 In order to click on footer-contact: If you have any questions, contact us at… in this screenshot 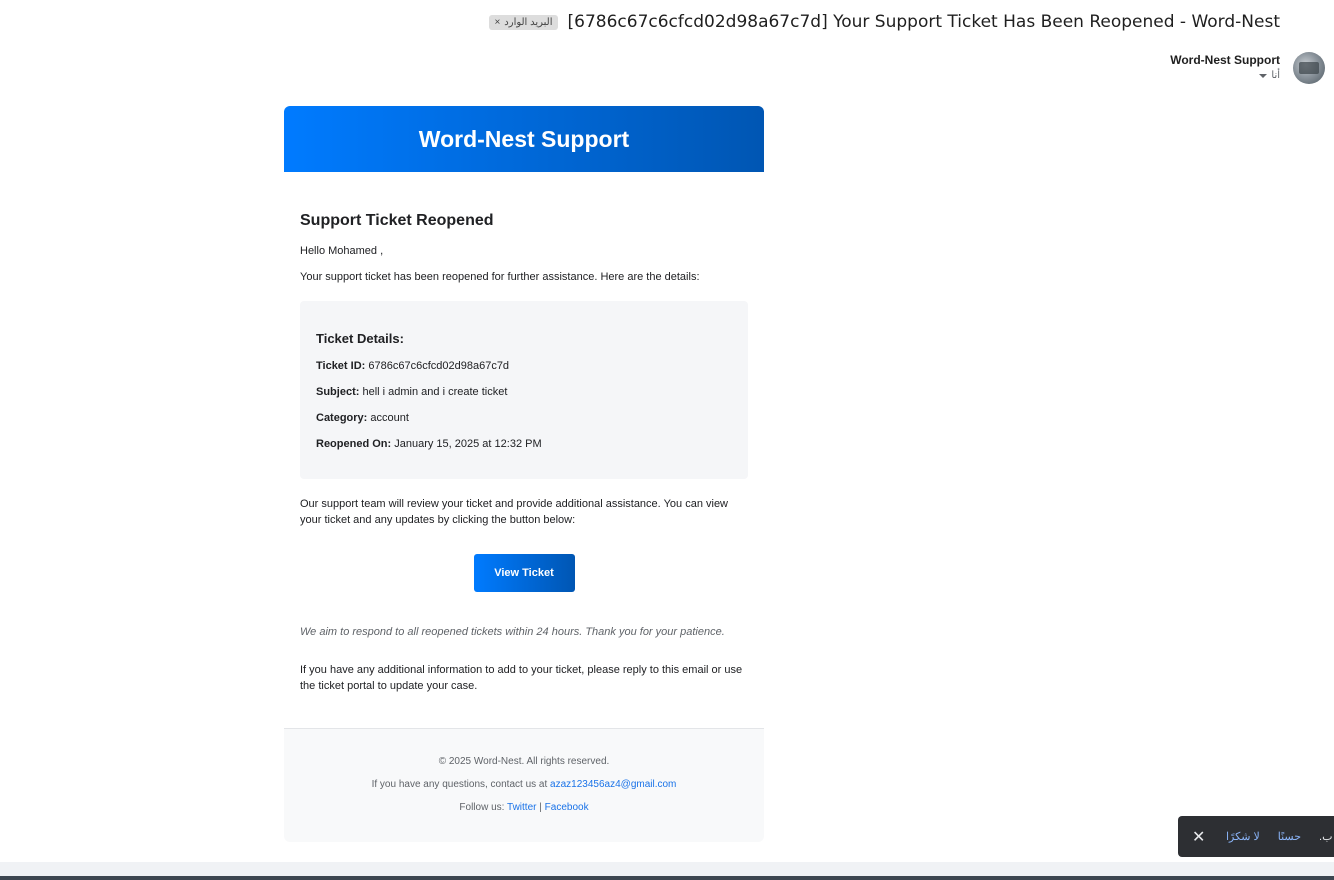, I will do `click(524, 784)`.